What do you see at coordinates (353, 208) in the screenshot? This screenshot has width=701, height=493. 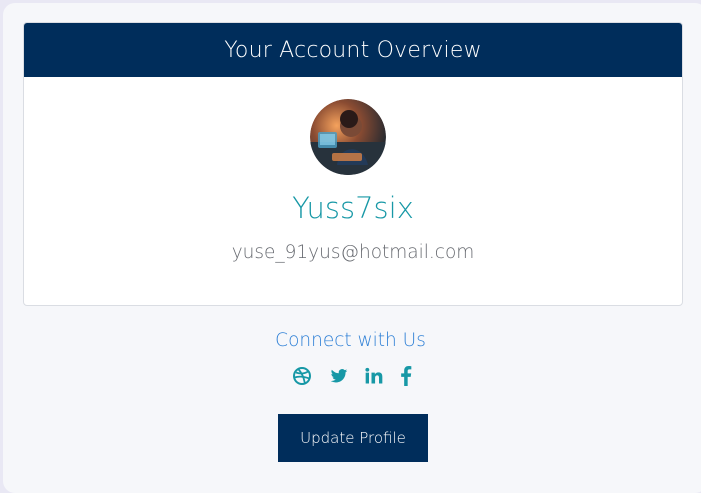 I see `username: Yuss7six` at bounding box center [353, 208].